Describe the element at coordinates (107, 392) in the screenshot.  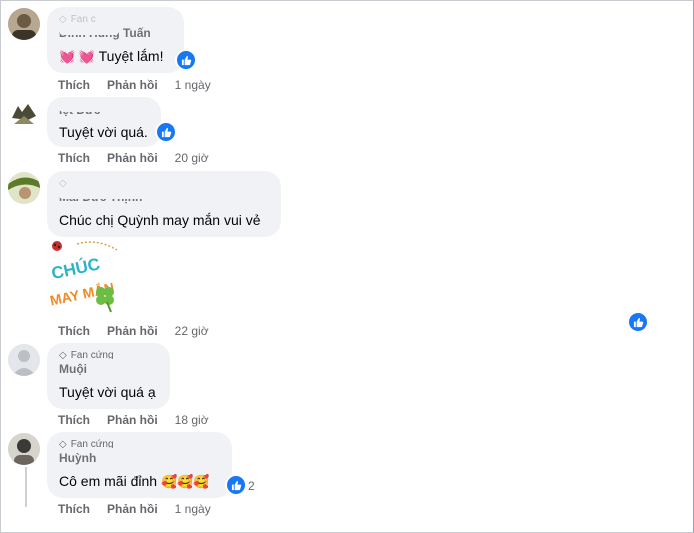
I see `comment-text: Tuyệt vời quá ạ` at that location.